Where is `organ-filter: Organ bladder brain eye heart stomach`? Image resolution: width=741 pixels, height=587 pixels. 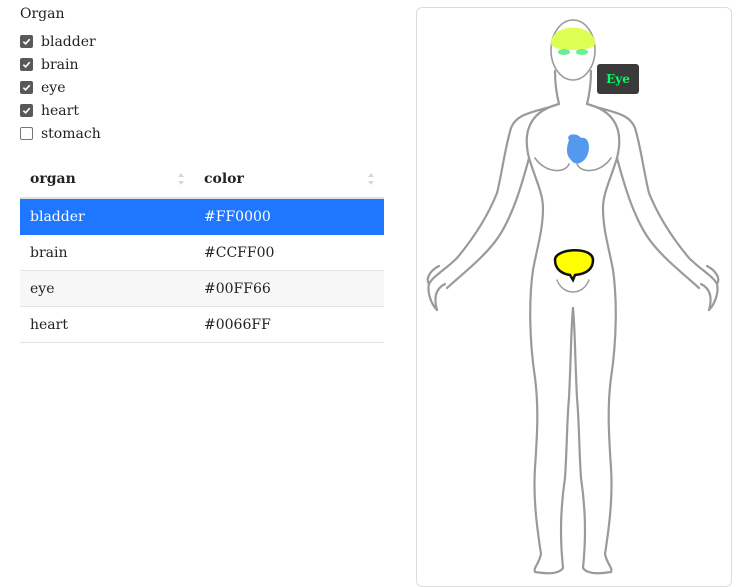 organ-filter: Organ bladder brain eye heart stomach is located at coordinates (60, 75).